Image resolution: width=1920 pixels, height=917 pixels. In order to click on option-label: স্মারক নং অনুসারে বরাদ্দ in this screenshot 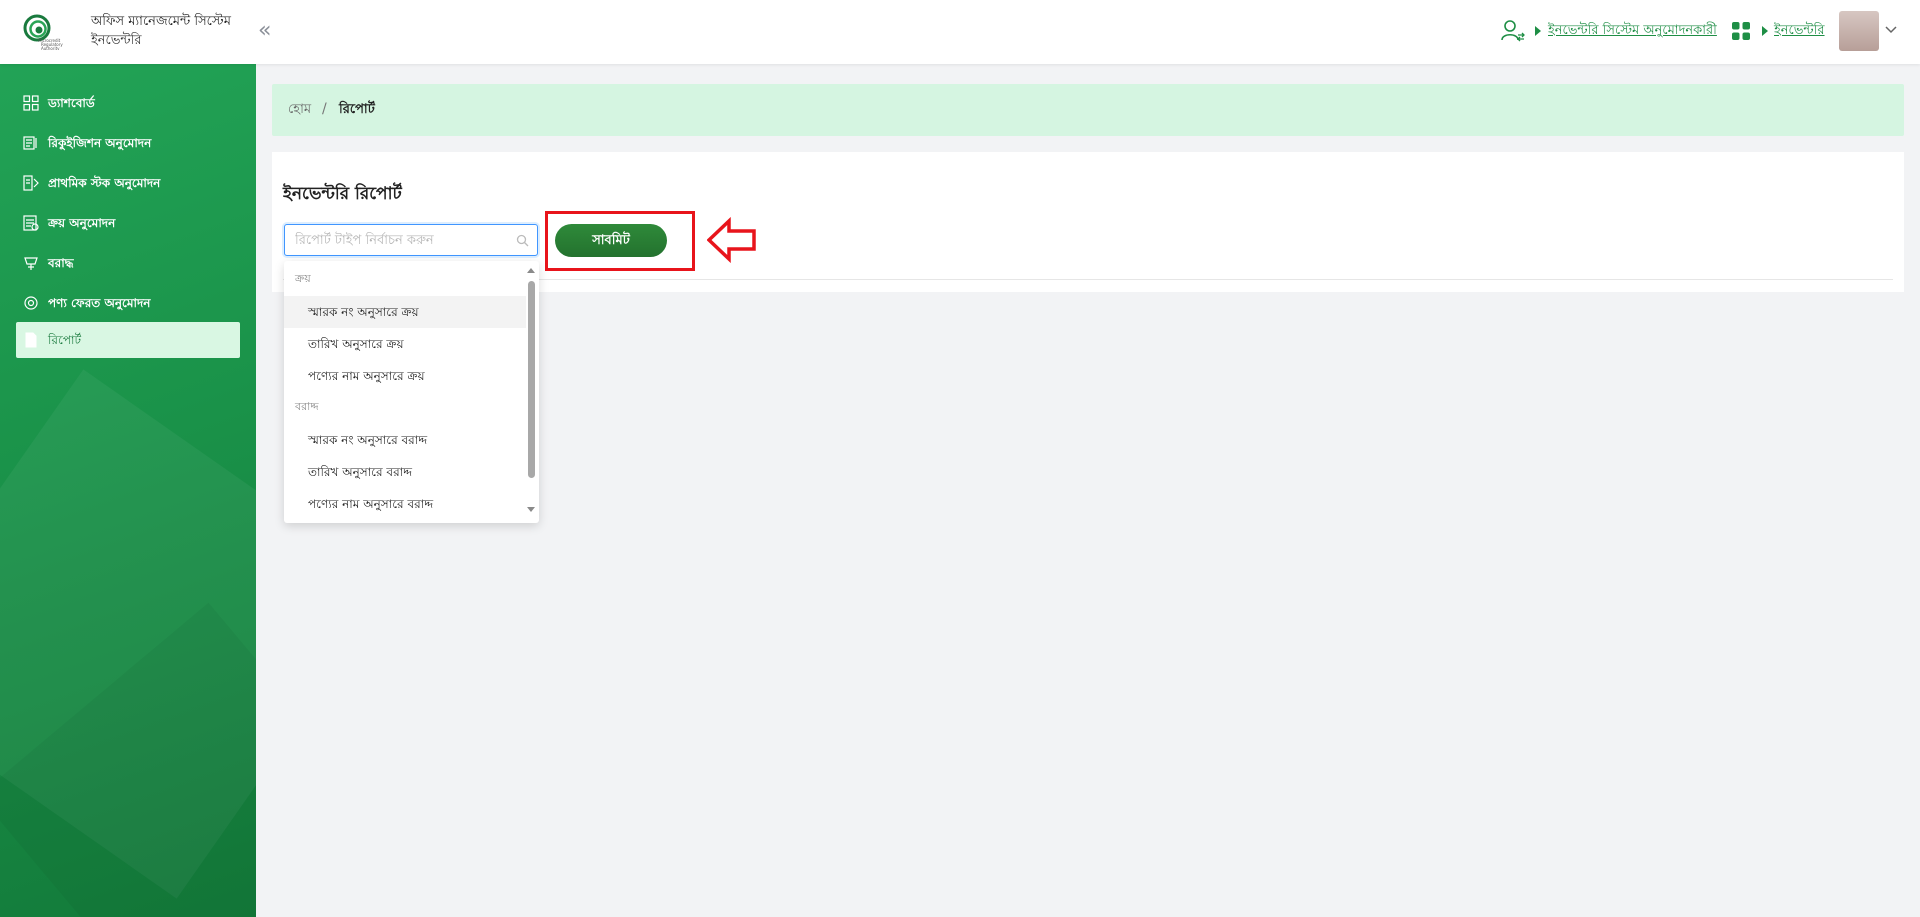, I will do `click(368, 440)`.